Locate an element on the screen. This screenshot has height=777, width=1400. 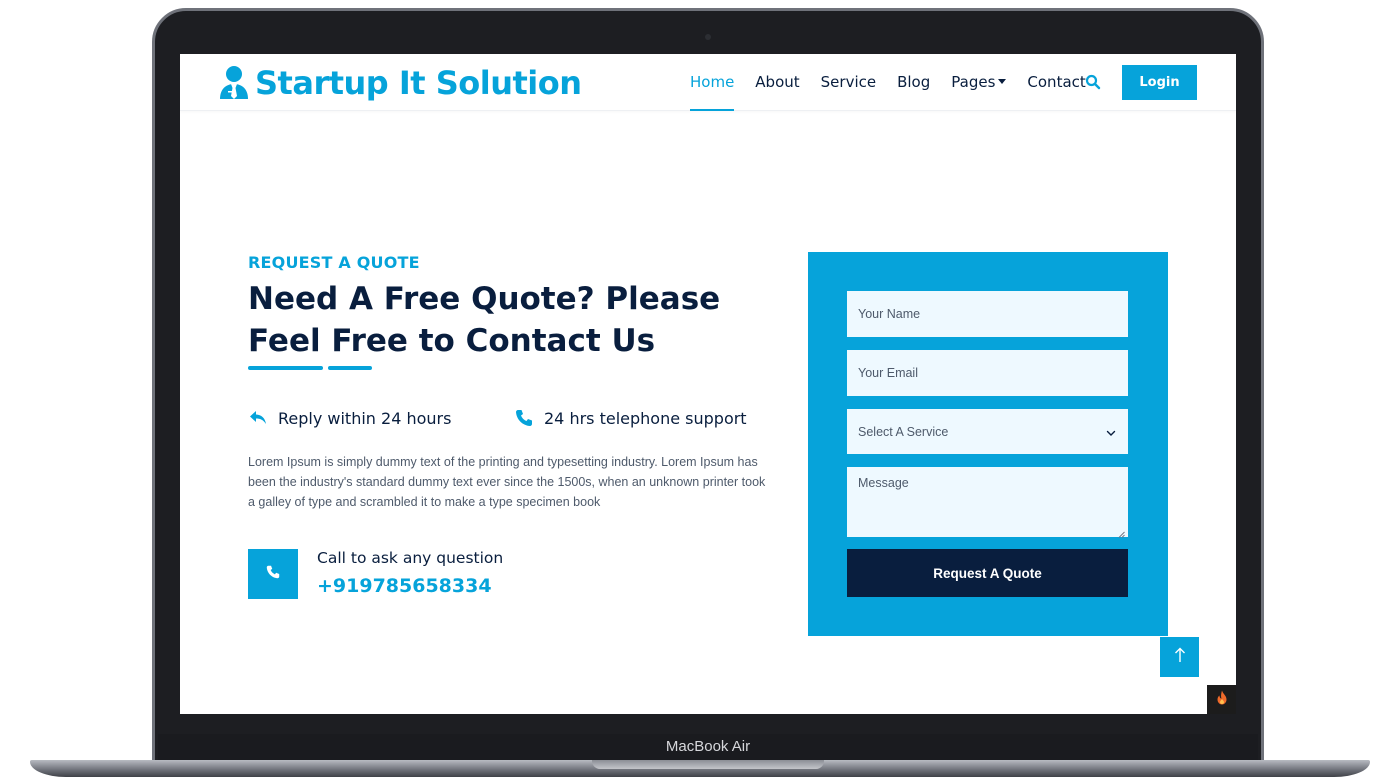
fire-widget-button is located at coordinates (1221, 699).